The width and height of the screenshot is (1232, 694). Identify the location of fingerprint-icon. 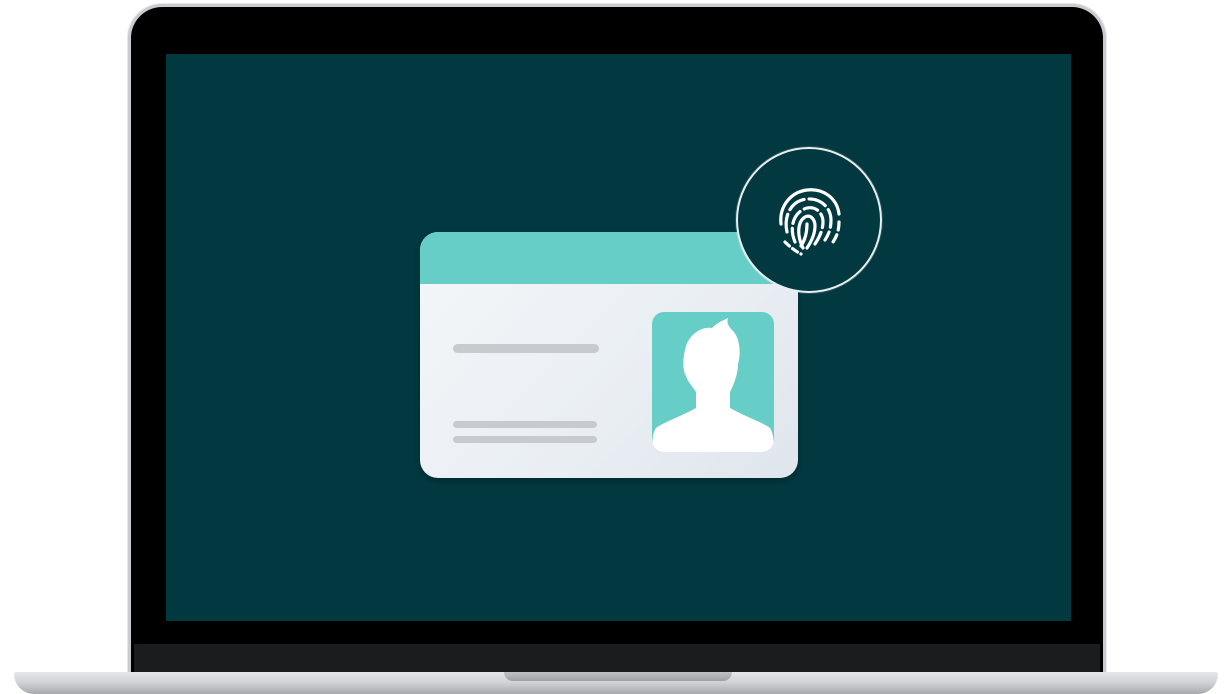
(810, 222).